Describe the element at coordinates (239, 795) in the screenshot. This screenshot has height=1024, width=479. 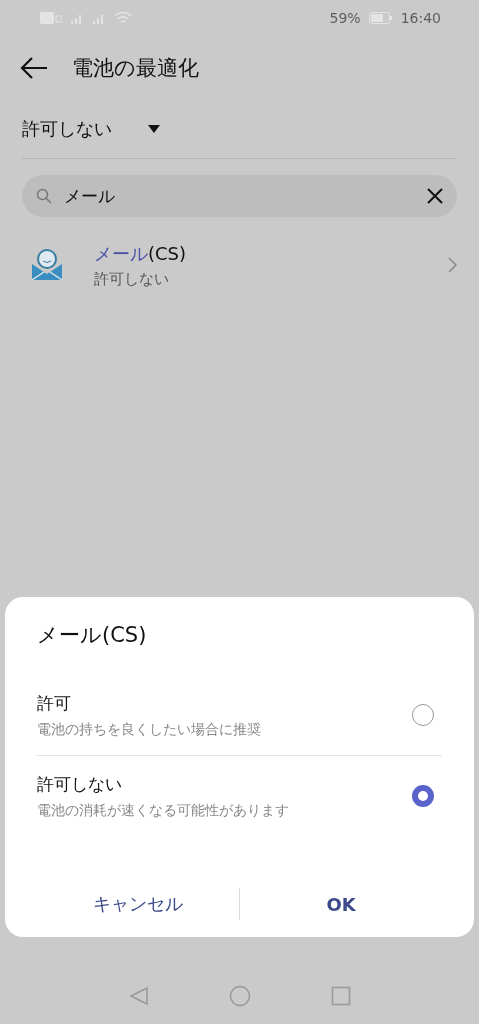
I see `option-row: 許可しない 電池の消耗が速くなる可能性があります` at that location.